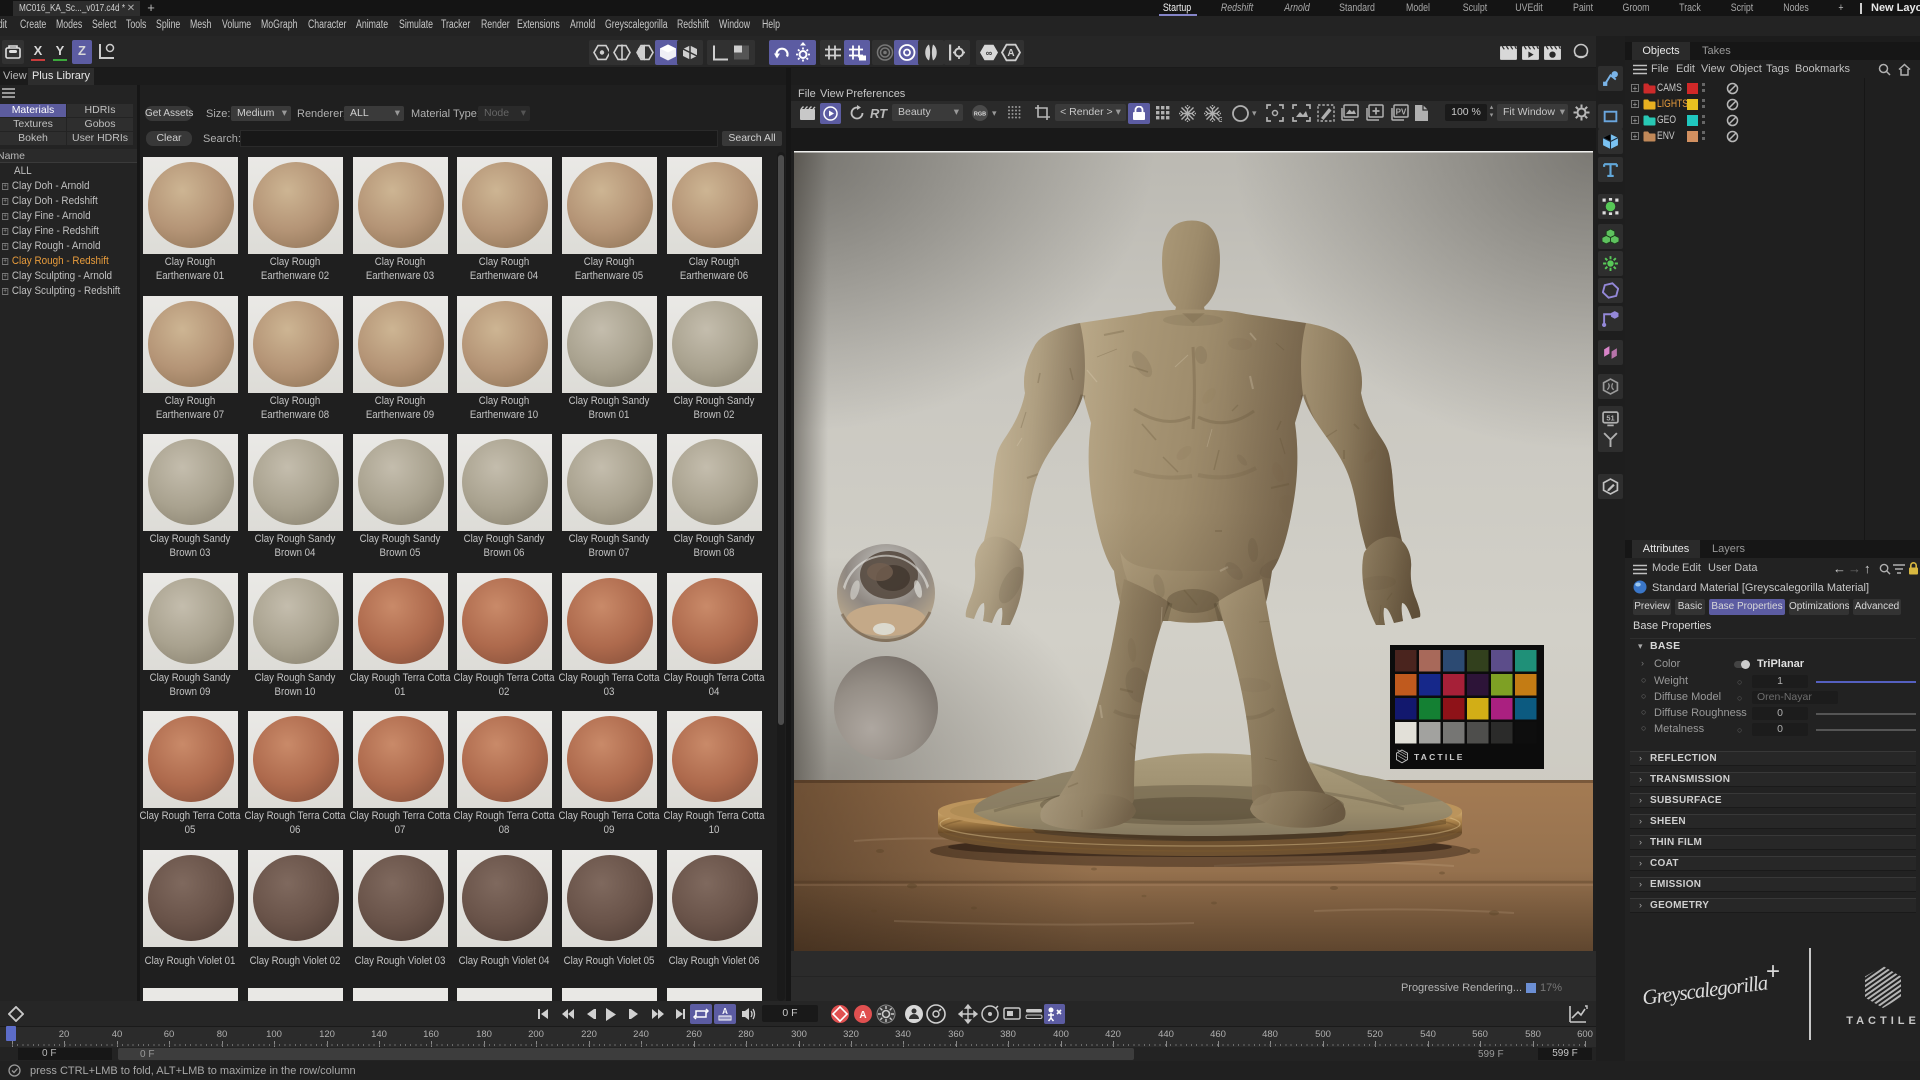 The width and height of the screenshot is (1920, 1080). Describe the element at coordinates (1401, 112) in the screenshot. I see `svg-text: PV` at that location.